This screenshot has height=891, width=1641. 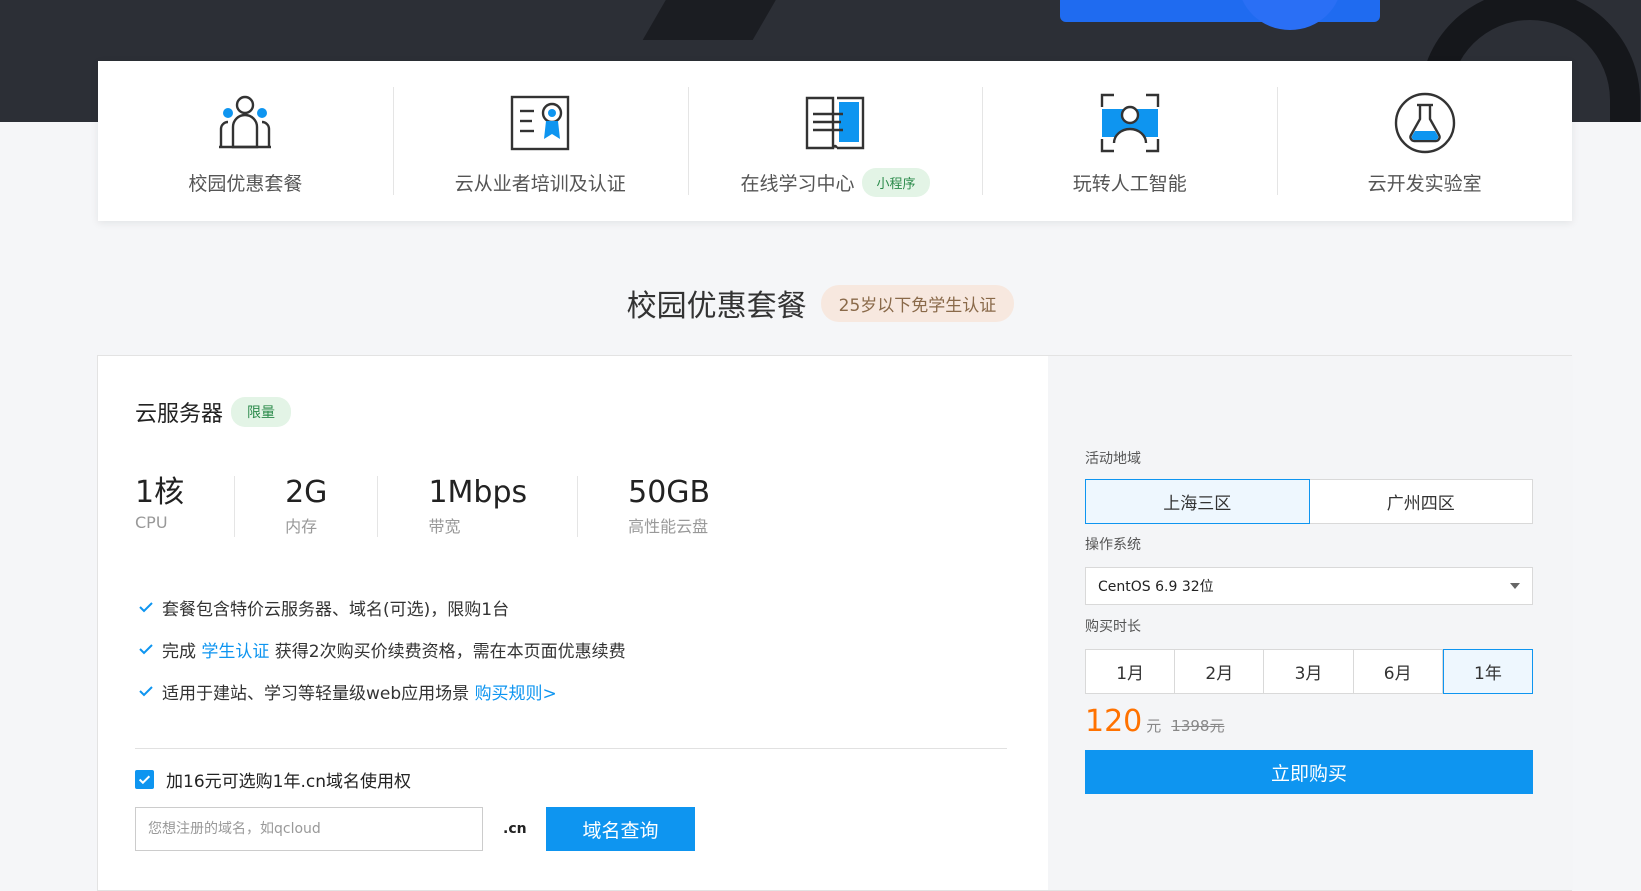 What do you see at coordinates (1154, 726) in the screenshot?
I see `price-unit: 元` at bounding box center [1154, 726].